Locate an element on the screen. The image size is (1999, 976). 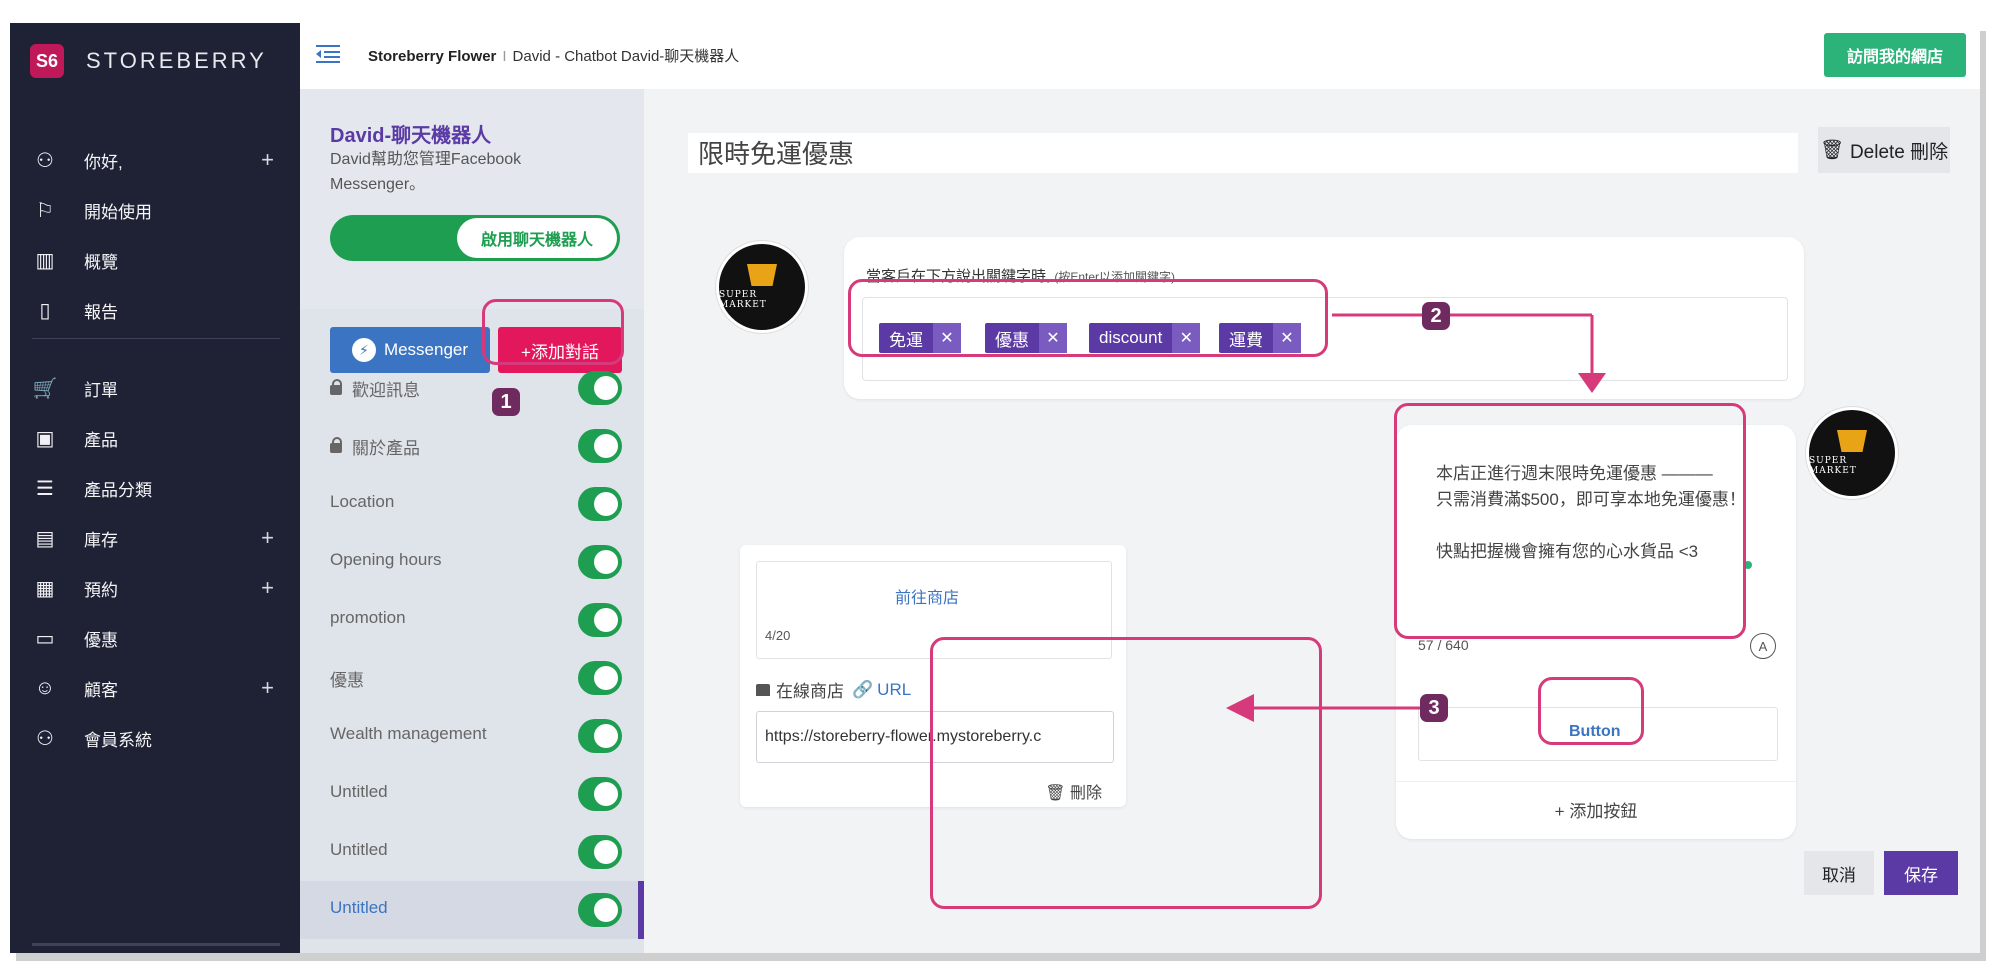
highlight-message is located at coordinates (1570, 521).